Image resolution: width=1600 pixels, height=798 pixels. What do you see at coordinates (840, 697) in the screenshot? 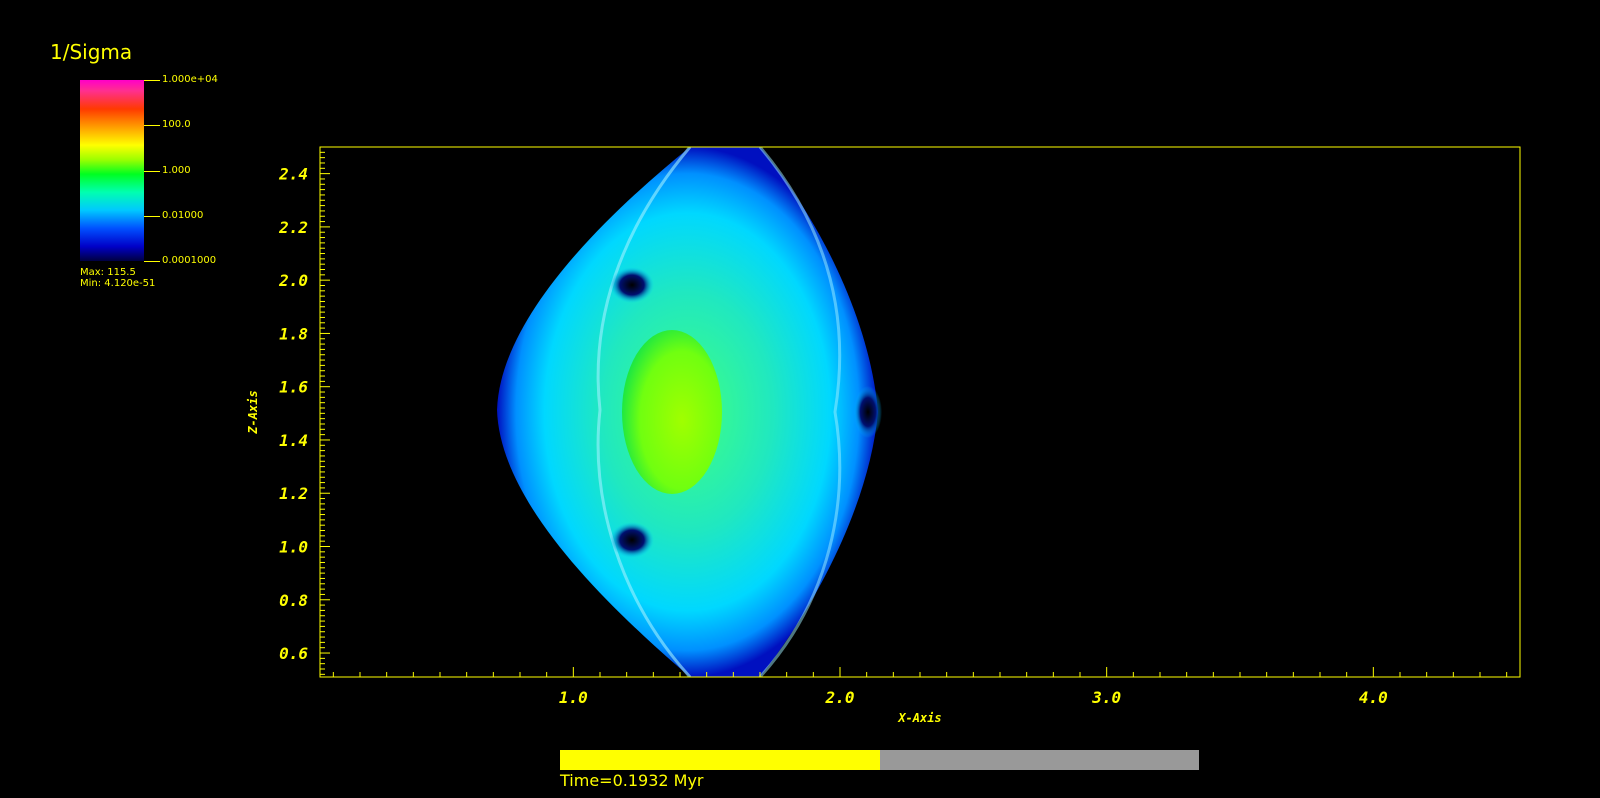
I see `x-tick-label: 2.0` at bounding box center [840, 697].